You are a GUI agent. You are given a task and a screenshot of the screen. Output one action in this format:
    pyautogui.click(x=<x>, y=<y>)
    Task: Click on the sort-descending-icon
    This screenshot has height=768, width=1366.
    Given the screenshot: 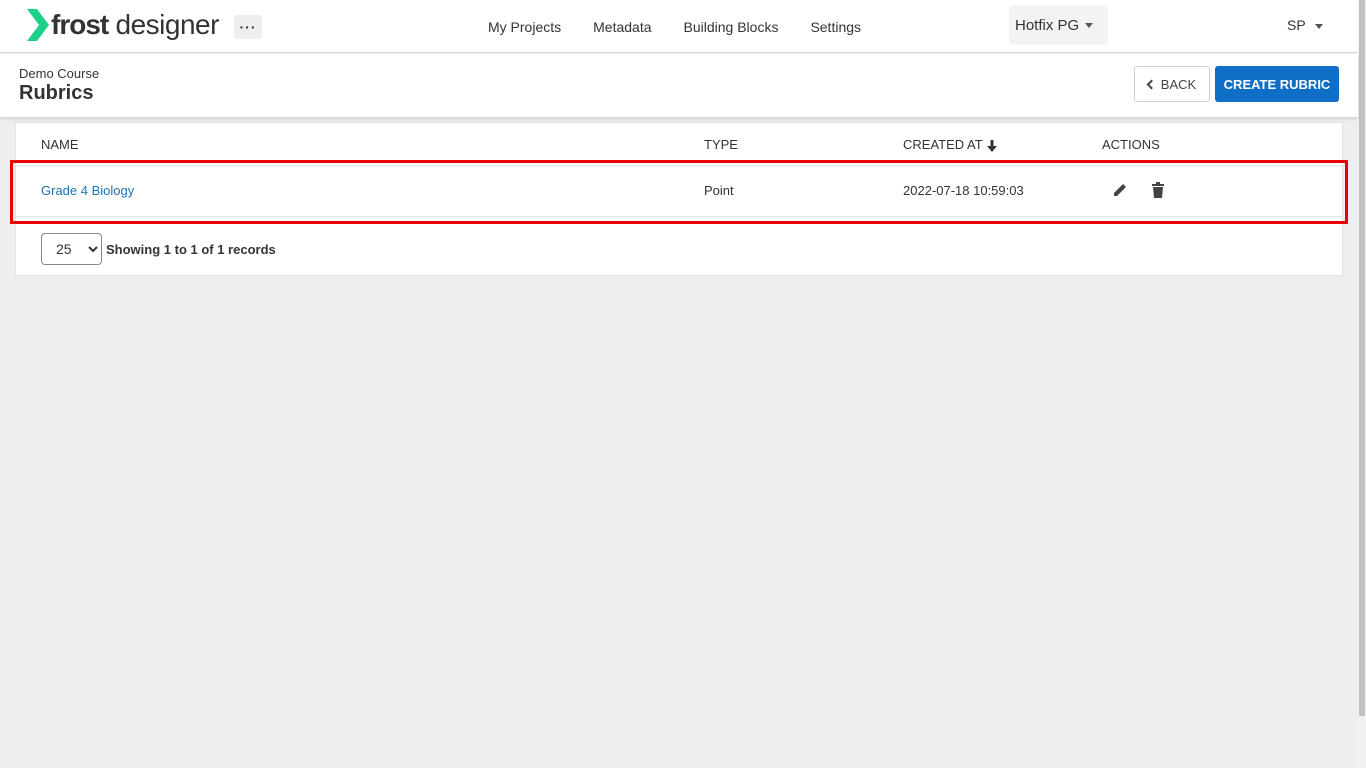 What is the action you would take?
    pyautogui.click(x=991, y=145)
    